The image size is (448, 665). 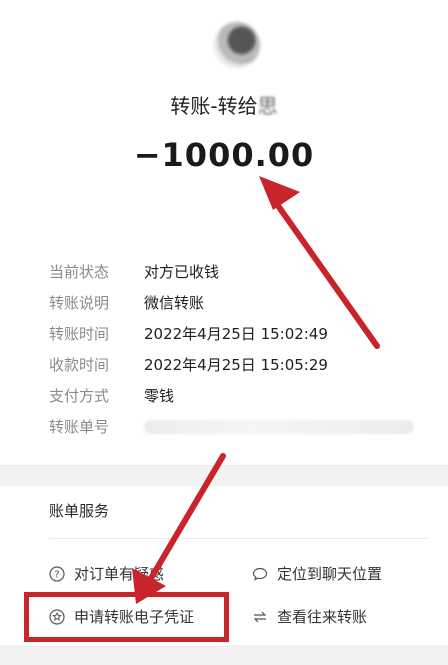 What do you see at coordinates (79, 511) in the screenshot?
I see `services-title: 账单服务` at bounding box center [79, 511].